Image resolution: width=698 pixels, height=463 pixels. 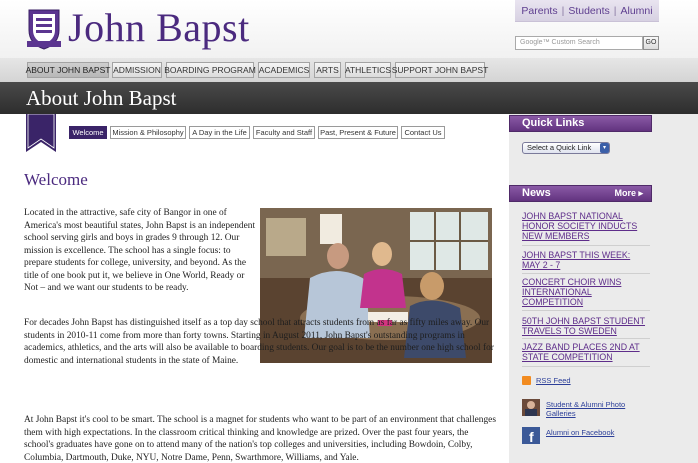 What do you see at coordinates (368, 70) in the screenshot?
I see `nav-athletics: ATHLETICS` at bounding box center [368, 70].